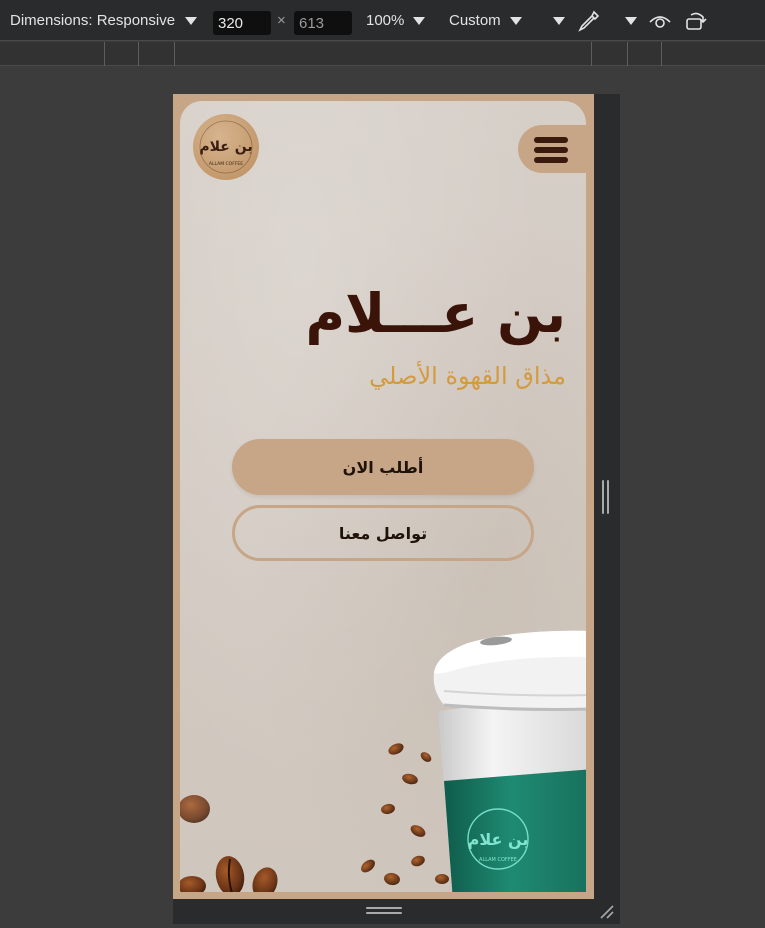  I want to click on rotate-device-icon, so click(696, 21).